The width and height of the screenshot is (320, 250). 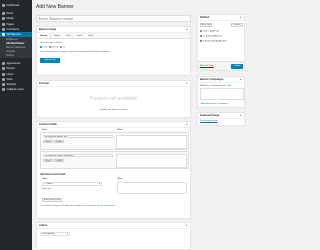 I want to click on sidebar-item-label: WP Banners, so click(x=14, y=35).